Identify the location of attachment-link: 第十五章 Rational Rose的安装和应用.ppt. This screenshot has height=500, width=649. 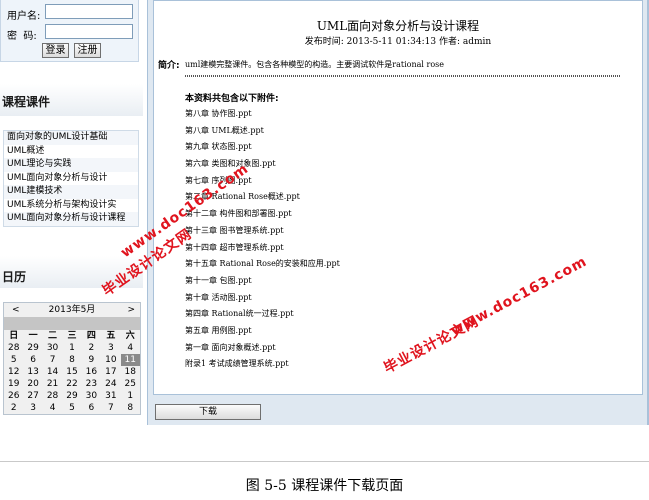
(262, 266).